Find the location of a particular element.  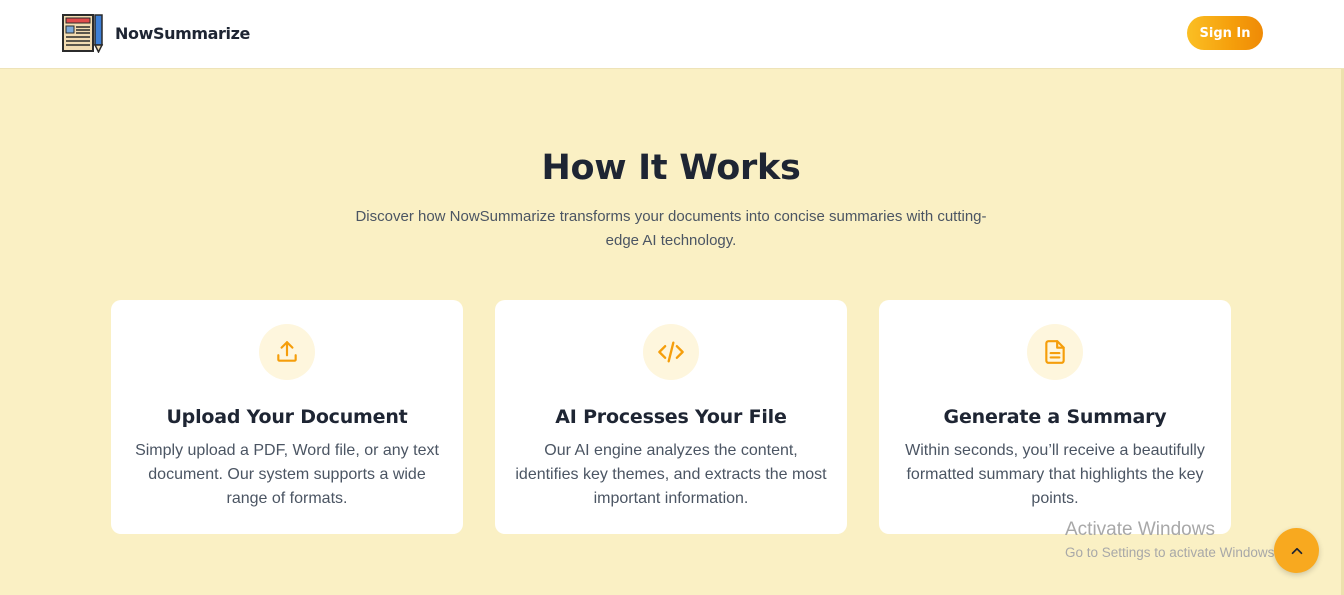

scroll-to-top-button is located at coordinates (1296, 550).